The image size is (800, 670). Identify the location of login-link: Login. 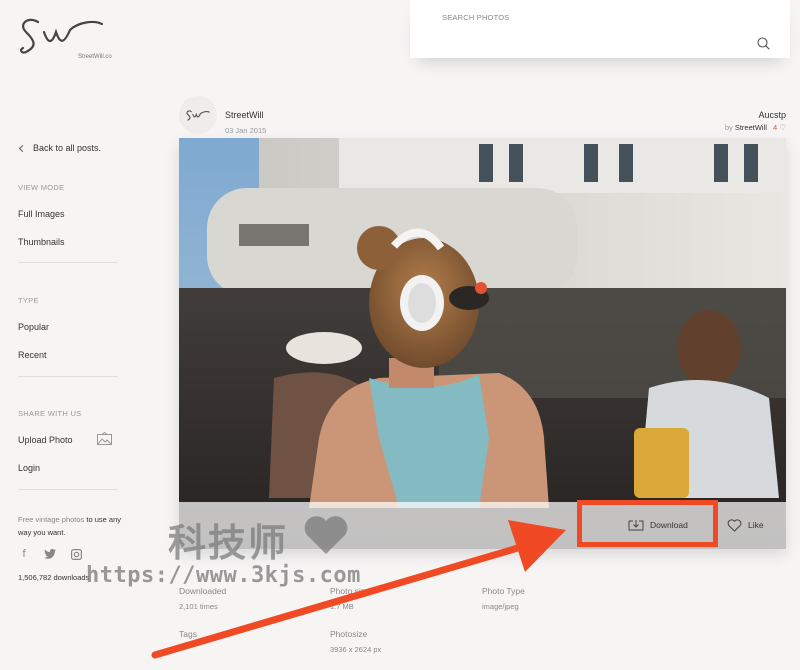
(29, 468).